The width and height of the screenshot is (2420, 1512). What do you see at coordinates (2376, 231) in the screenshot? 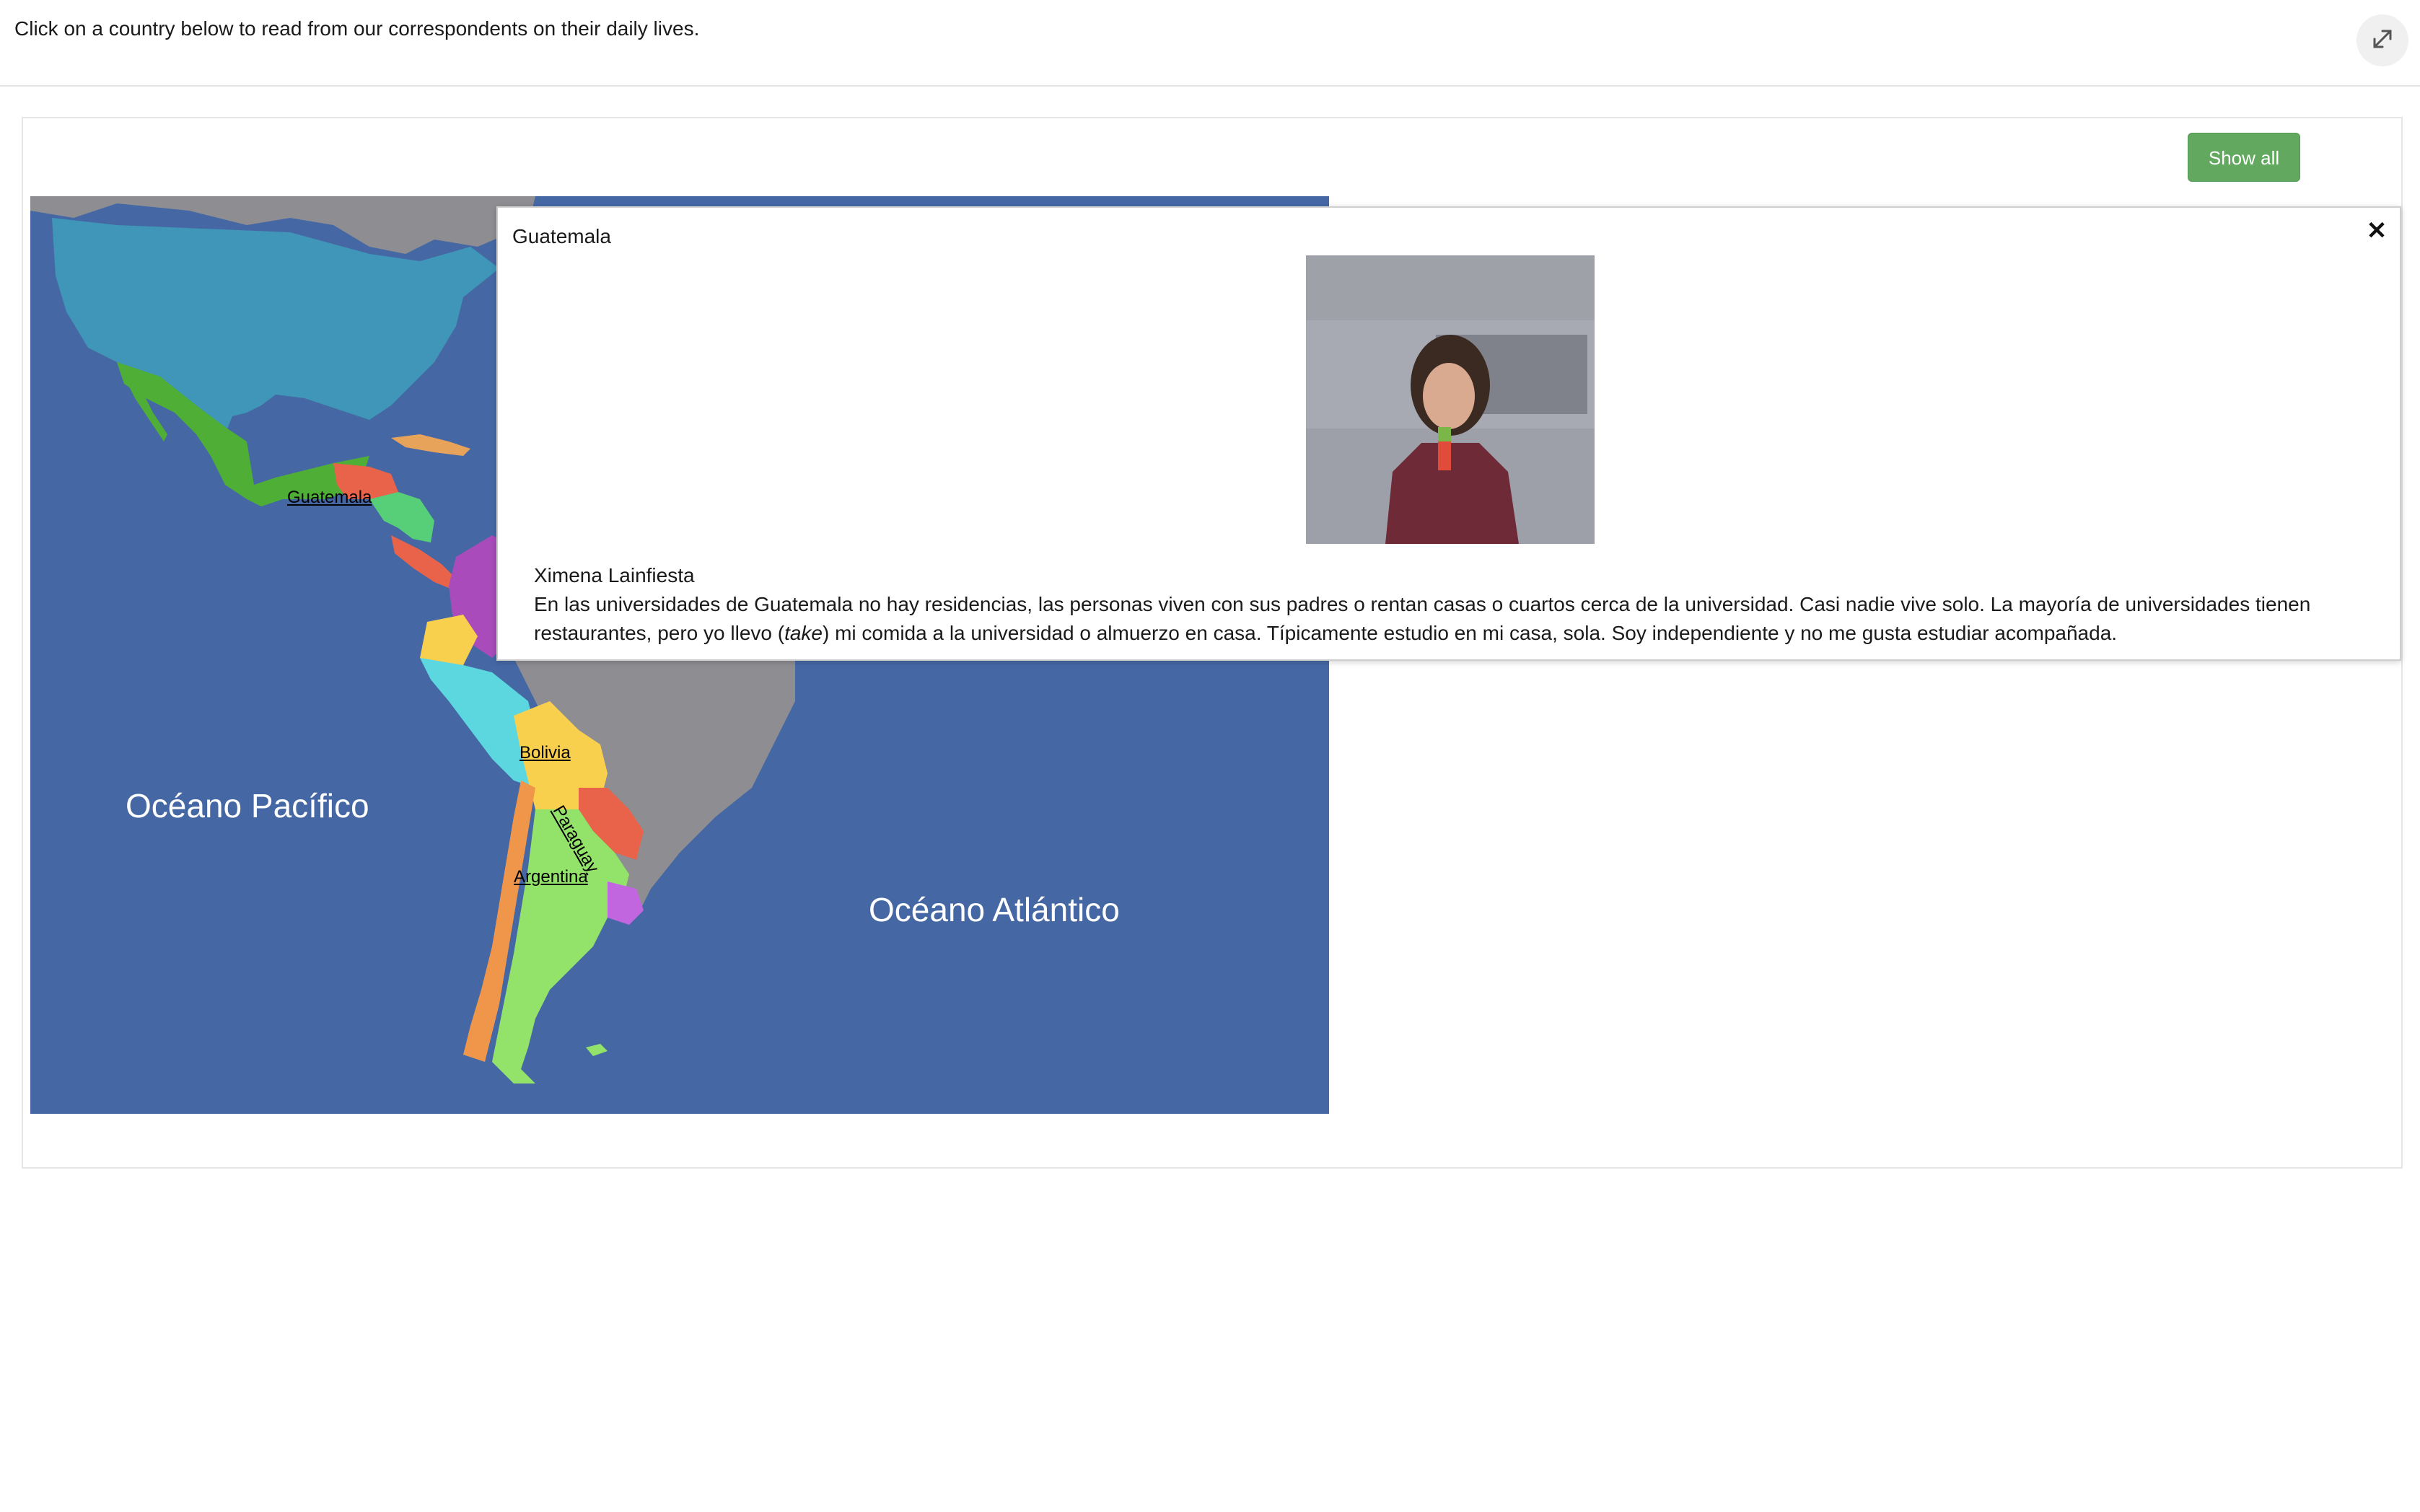
I see `close-icon: ✕` at bounding box center [2376, 231].